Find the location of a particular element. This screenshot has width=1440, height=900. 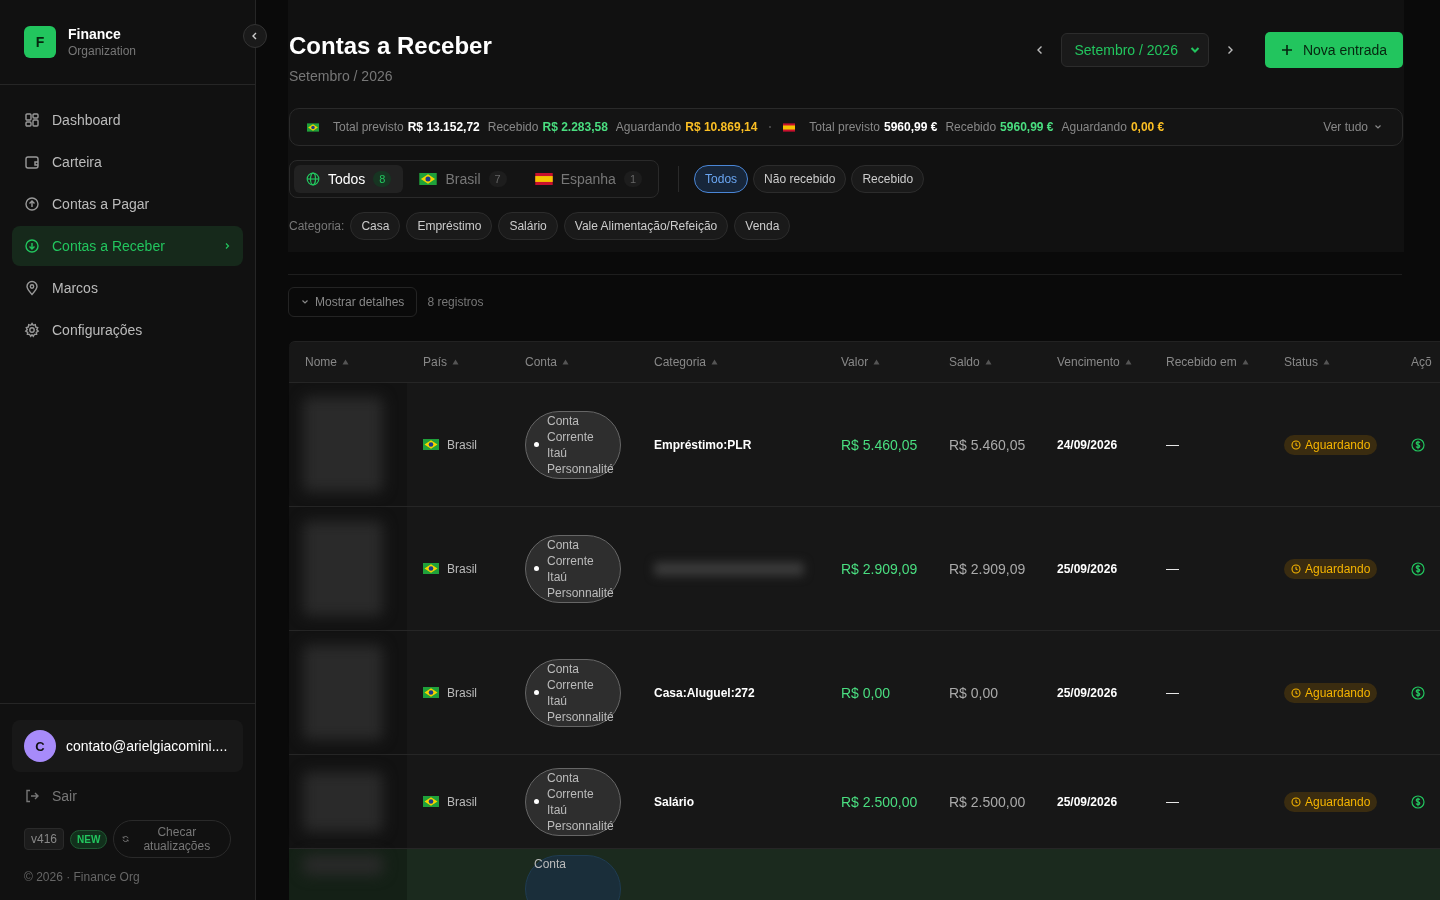

table-row: Conta is located at coordinates (864, 874).